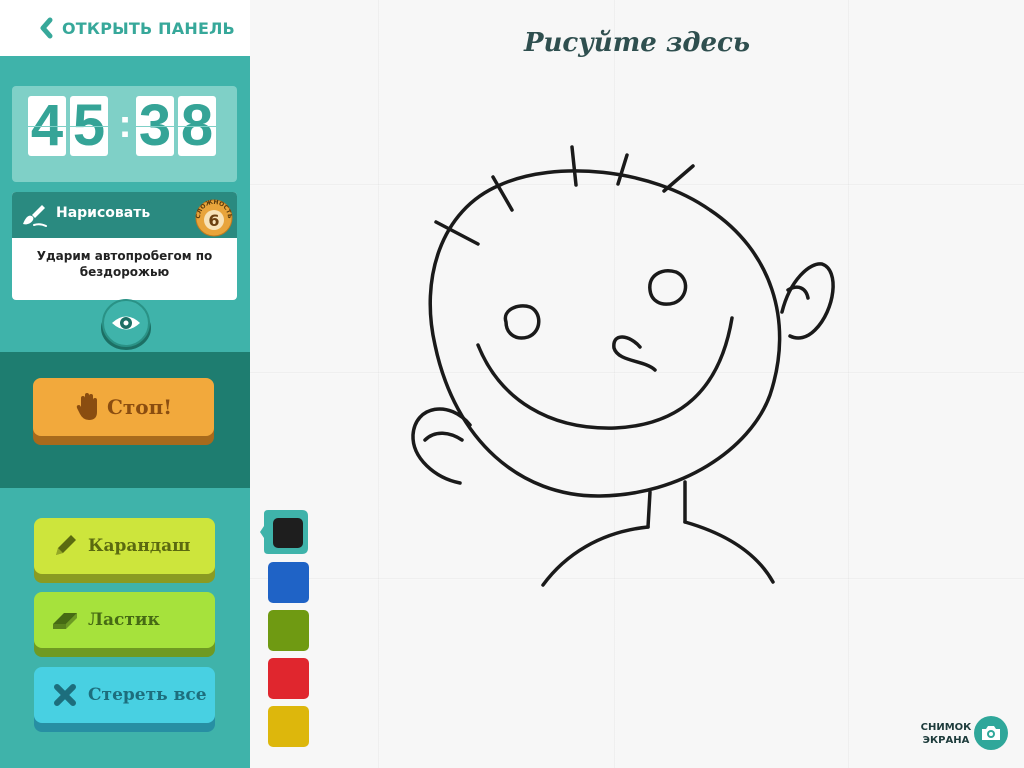 Image resolution: width=1024 pixels, height=768 pixels. I want to click on clear-all-button: Стереть все, so click(124, 695).